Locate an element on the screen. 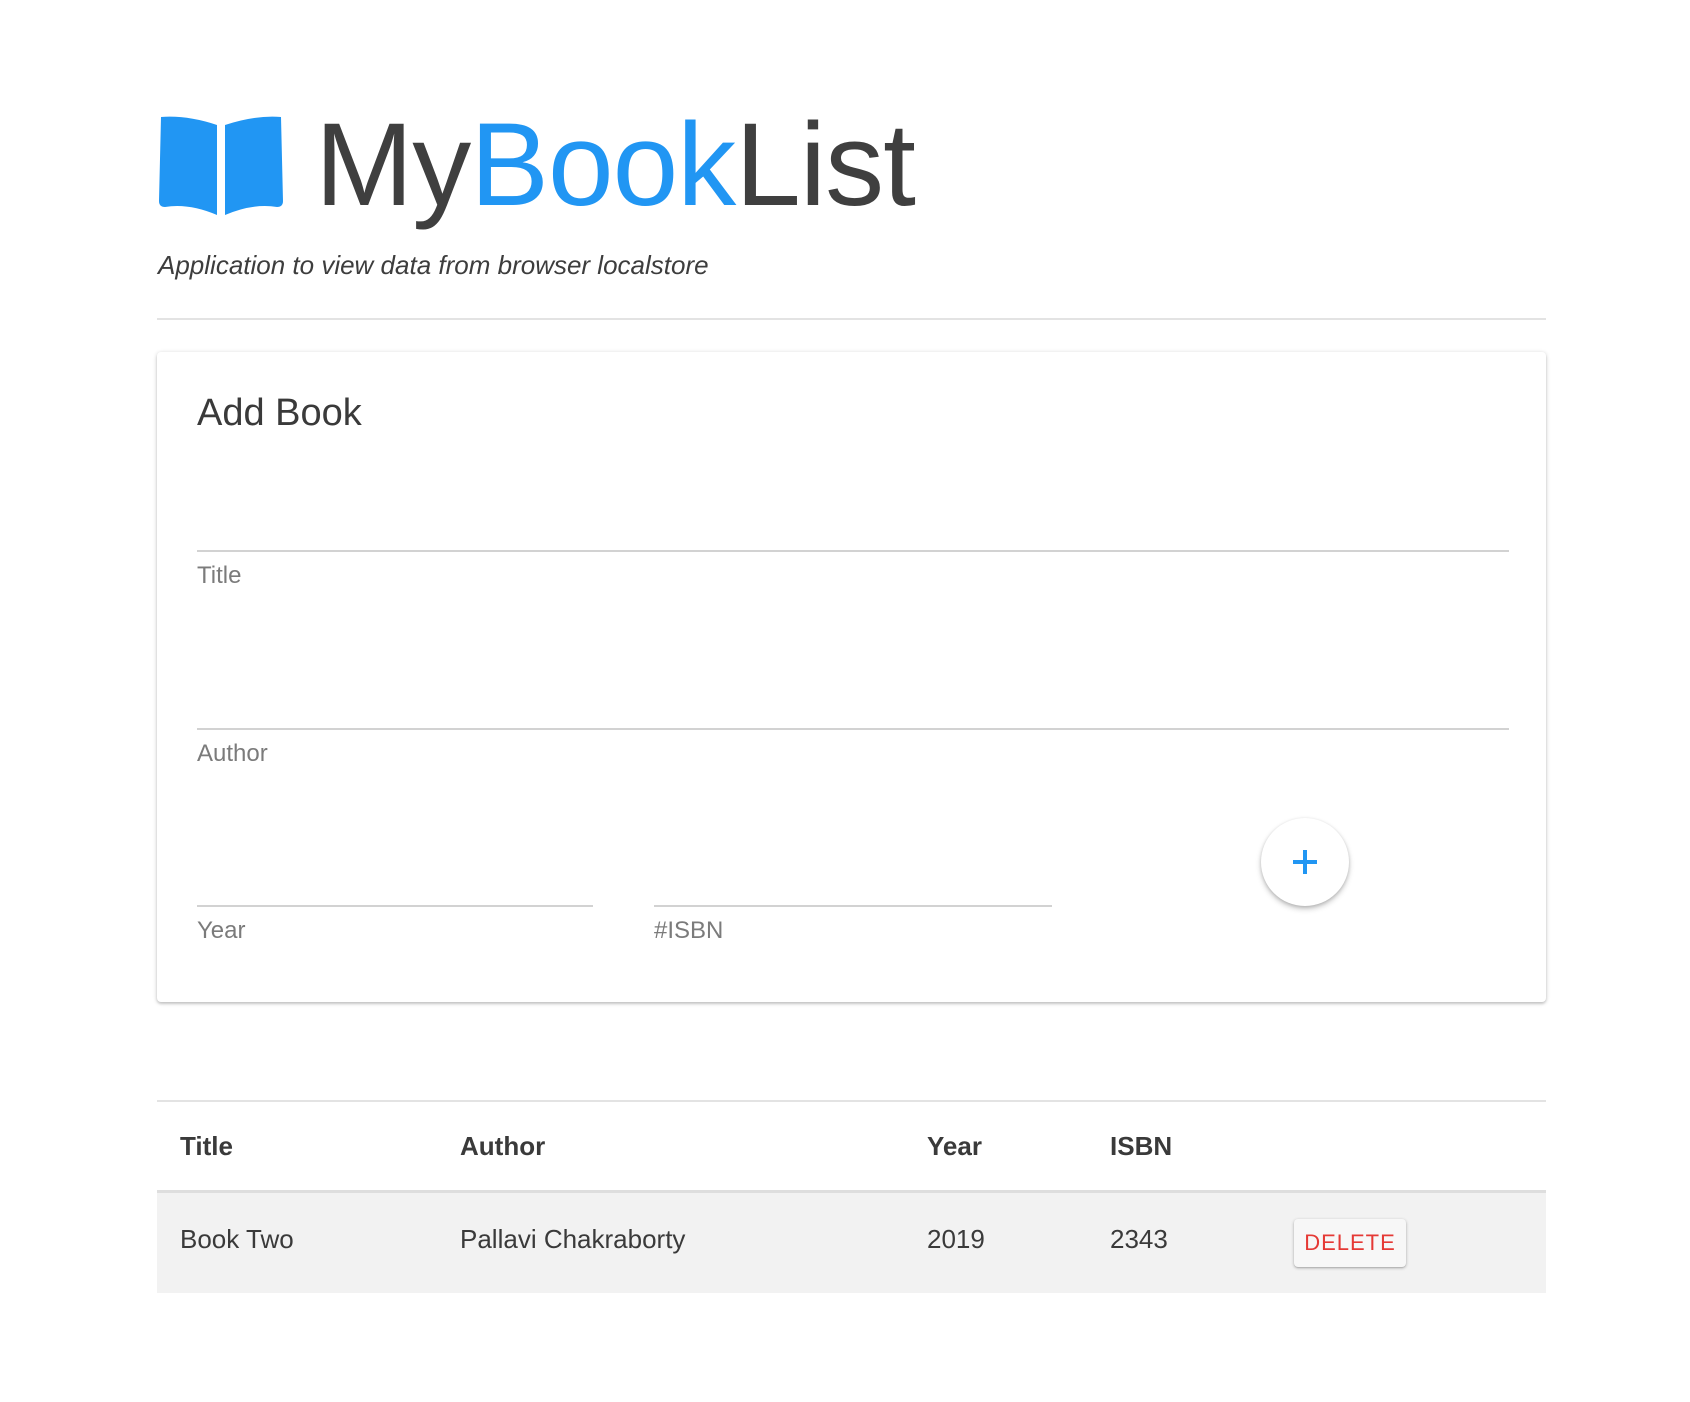 The height and width of the screenshot is (1402, 1690). isbn-field: #ISBN is located at coordinates (853, 905).